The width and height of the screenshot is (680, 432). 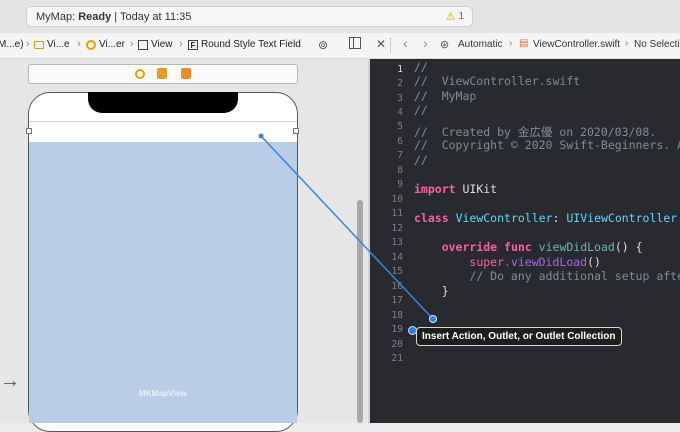 I want to click on connection-line, so click(x=347, y=227).